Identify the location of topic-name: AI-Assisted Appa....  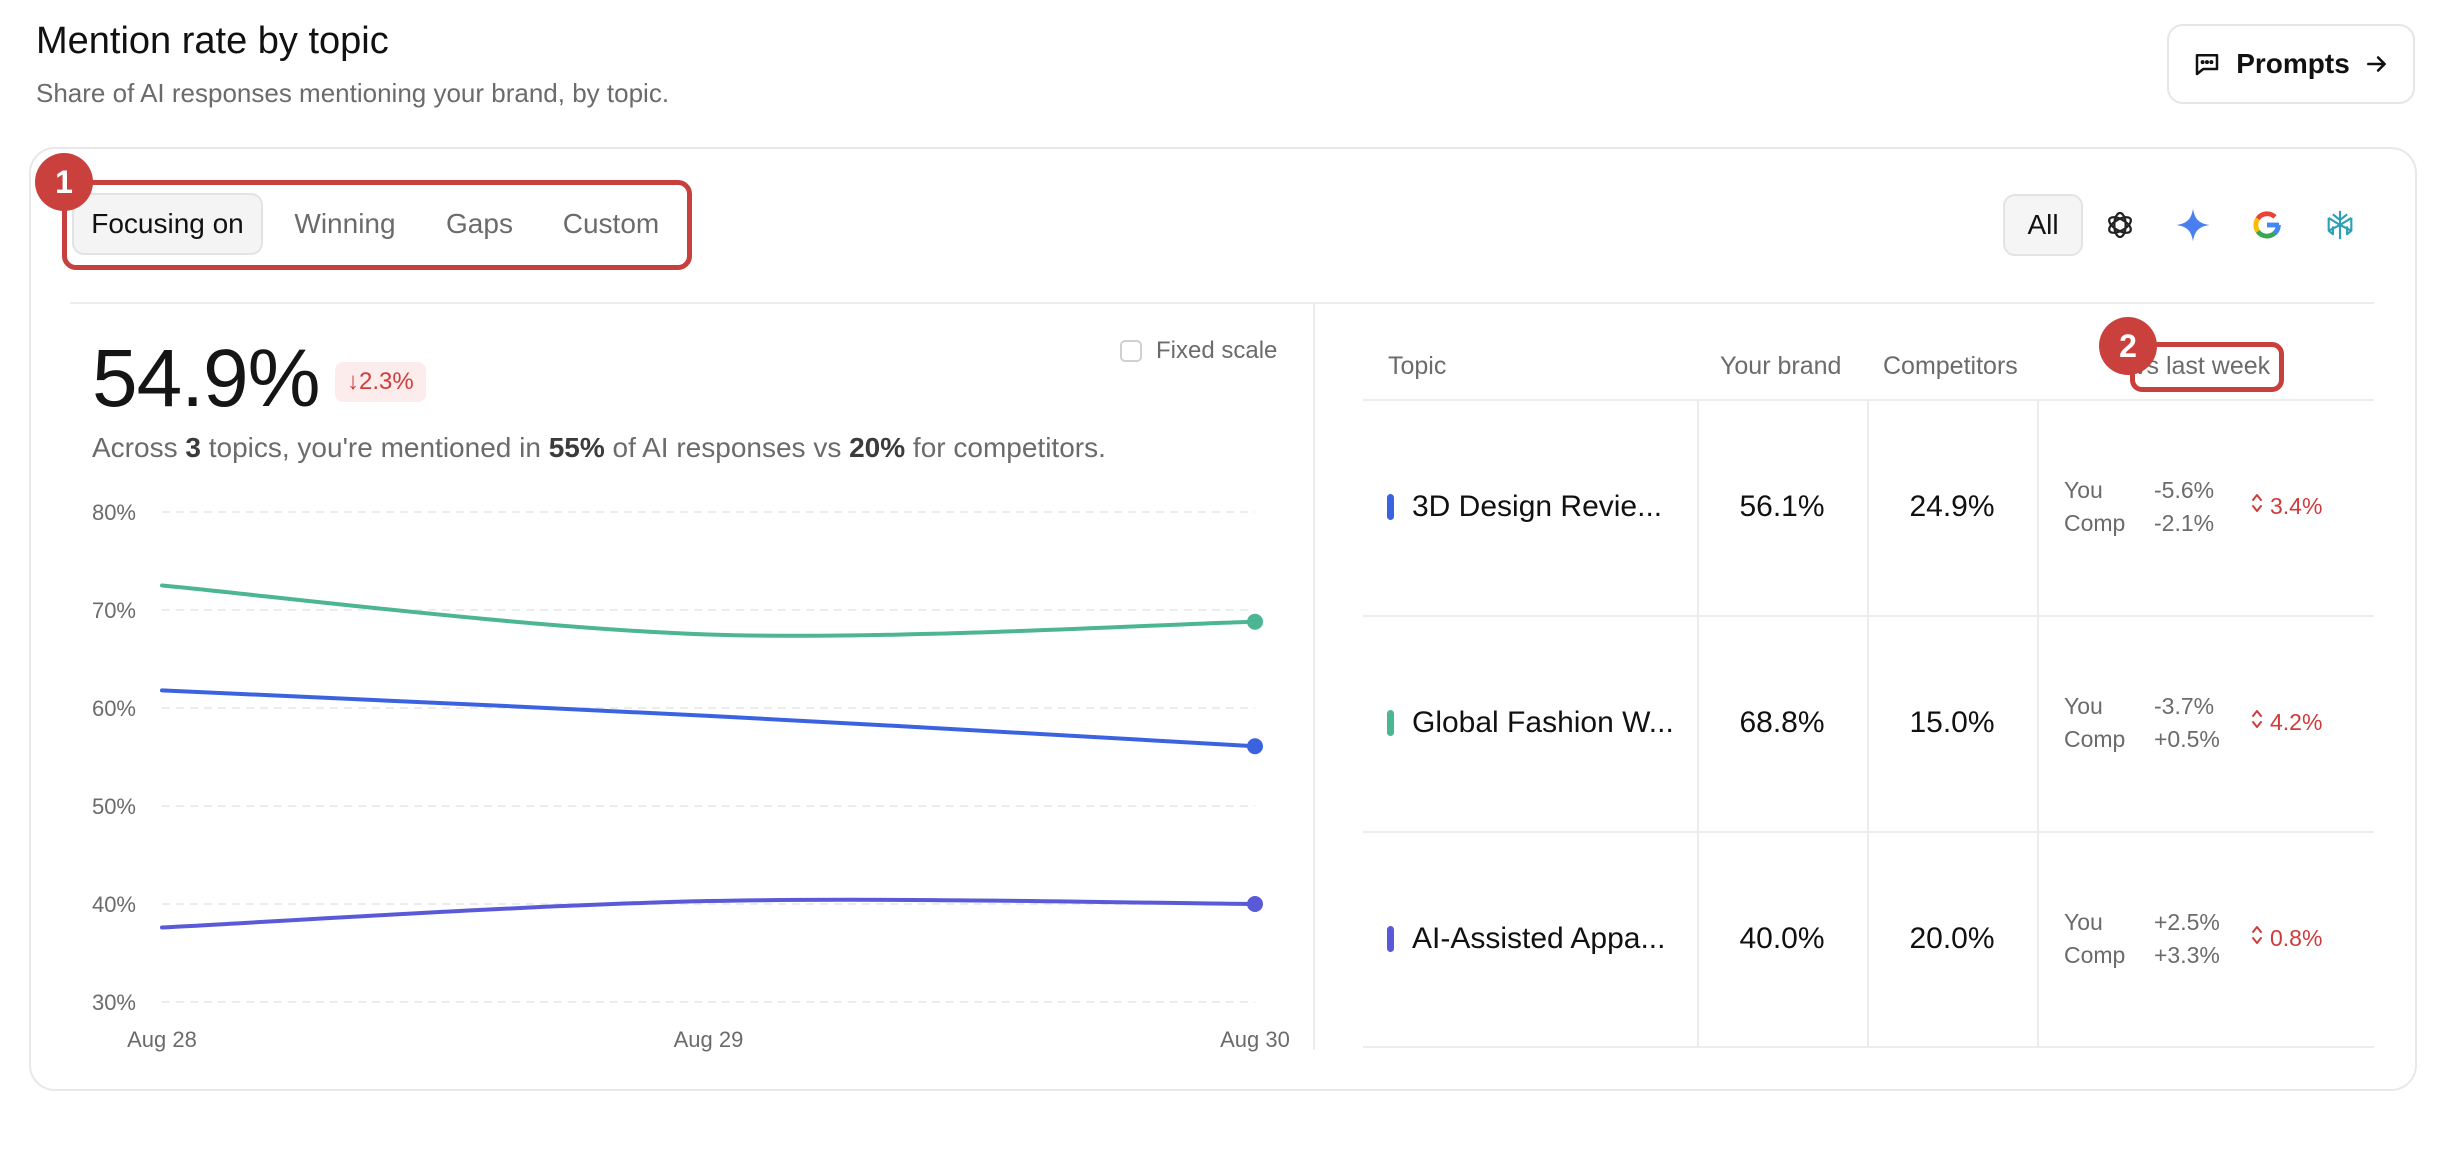
(1539, 938).